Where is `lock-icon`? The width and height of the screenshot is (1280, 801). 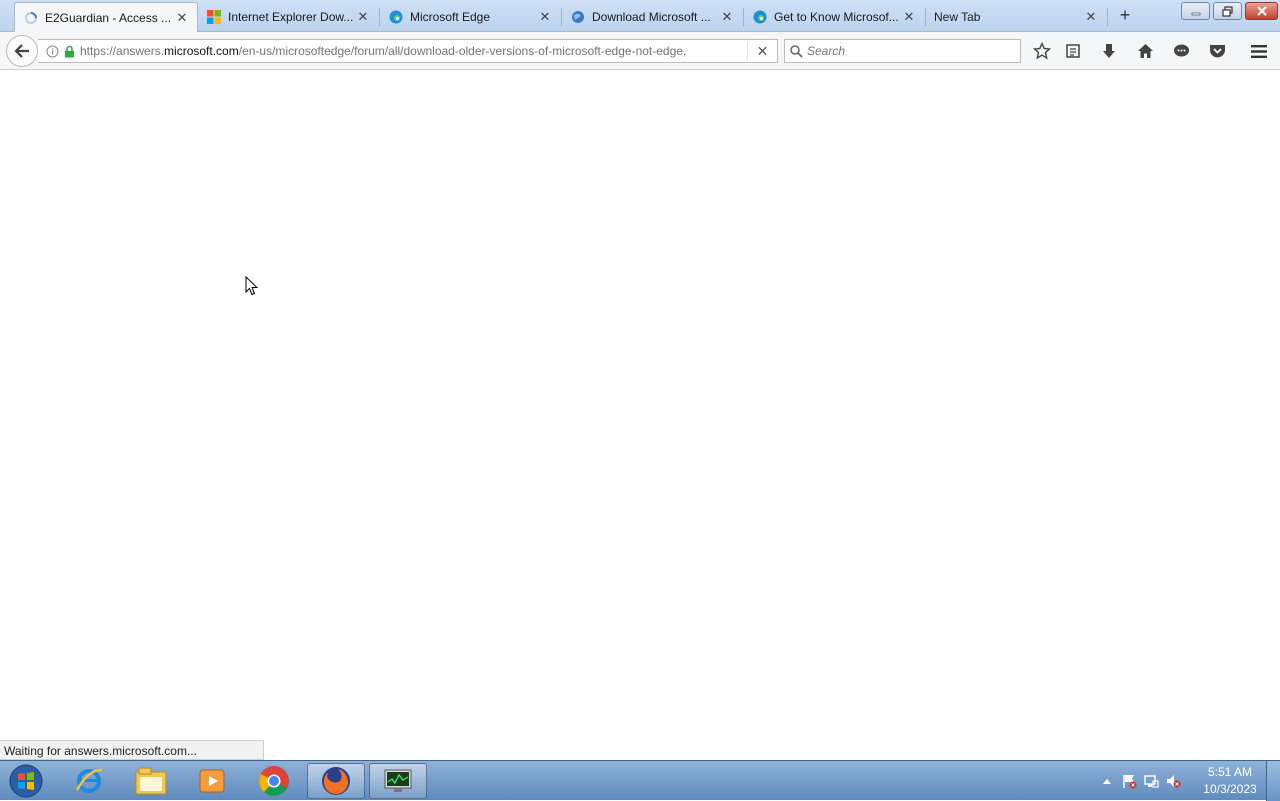
lock-icon is located at coordinates (69, 51).